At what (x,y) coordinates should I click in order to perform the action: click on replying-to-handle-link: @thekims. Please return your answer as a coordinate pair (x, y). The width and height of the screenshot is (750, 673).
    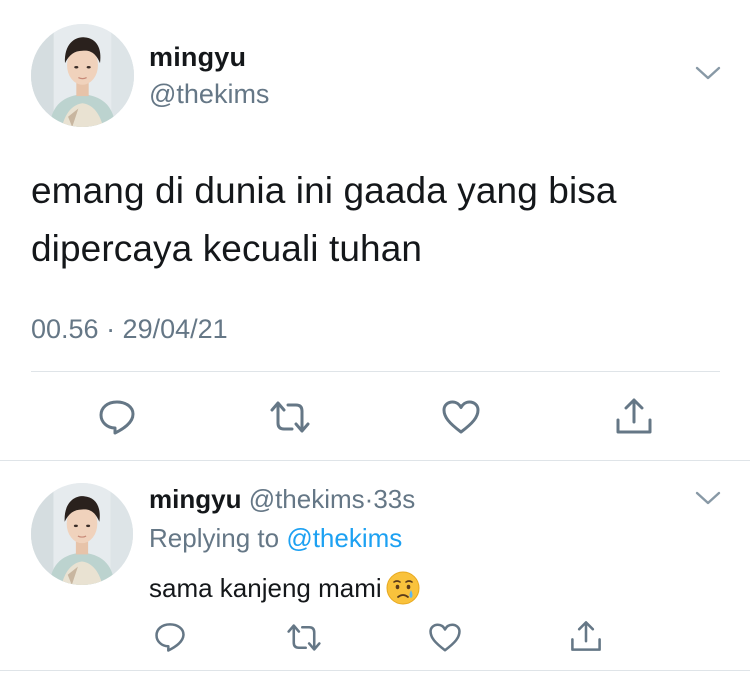
    Looking at the image, I should click on (344, 538).